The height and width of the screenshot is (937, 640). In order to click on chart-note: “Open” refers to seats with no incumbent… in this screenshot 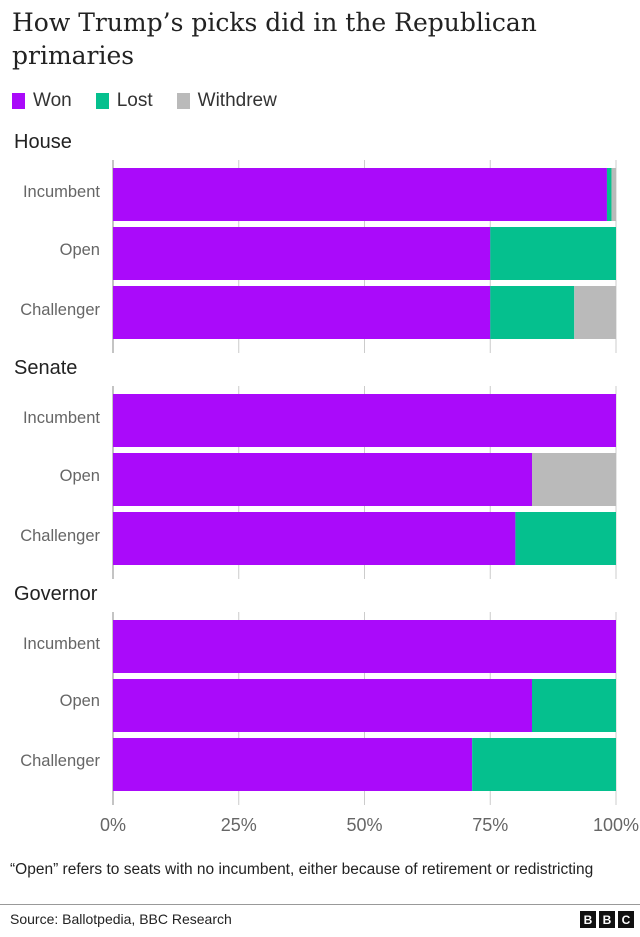, I will do `click(302, 869)`.